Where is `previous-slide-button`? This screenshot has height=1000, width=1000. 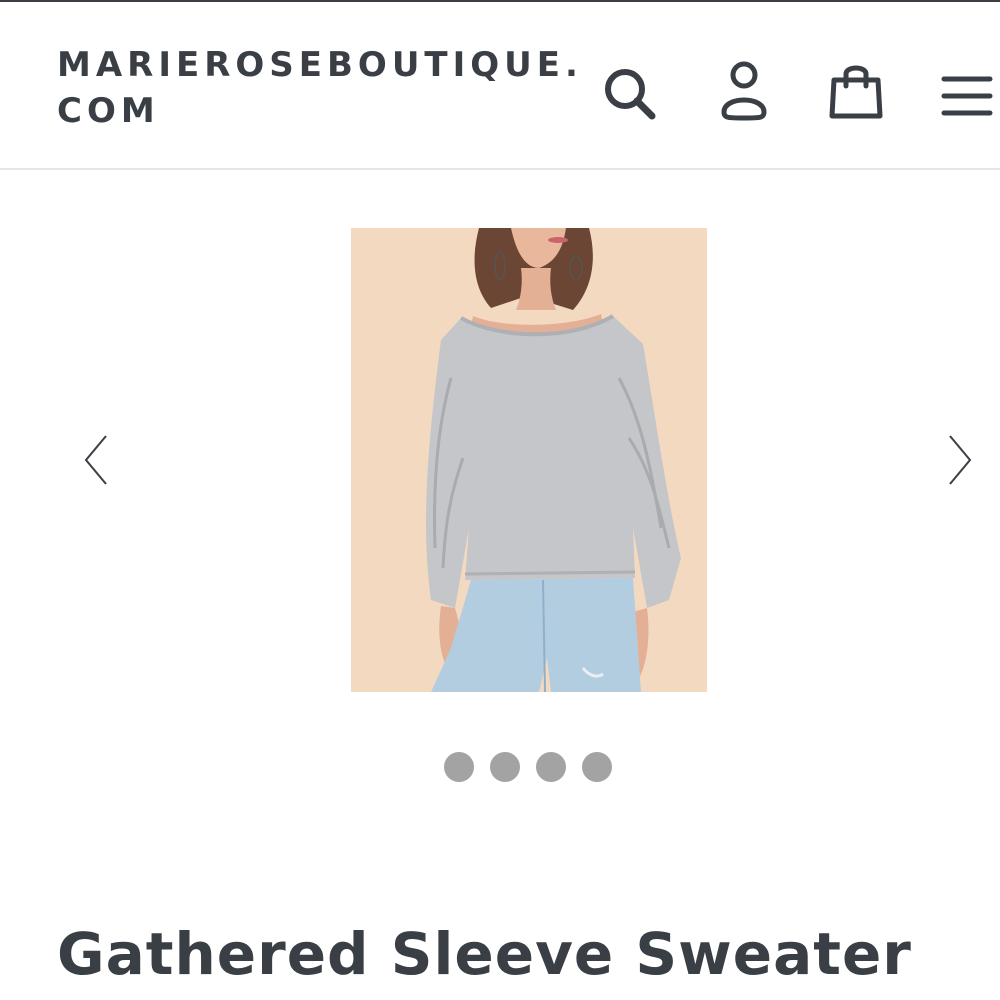
previous-slide-button is located at coordinates (96, 462).